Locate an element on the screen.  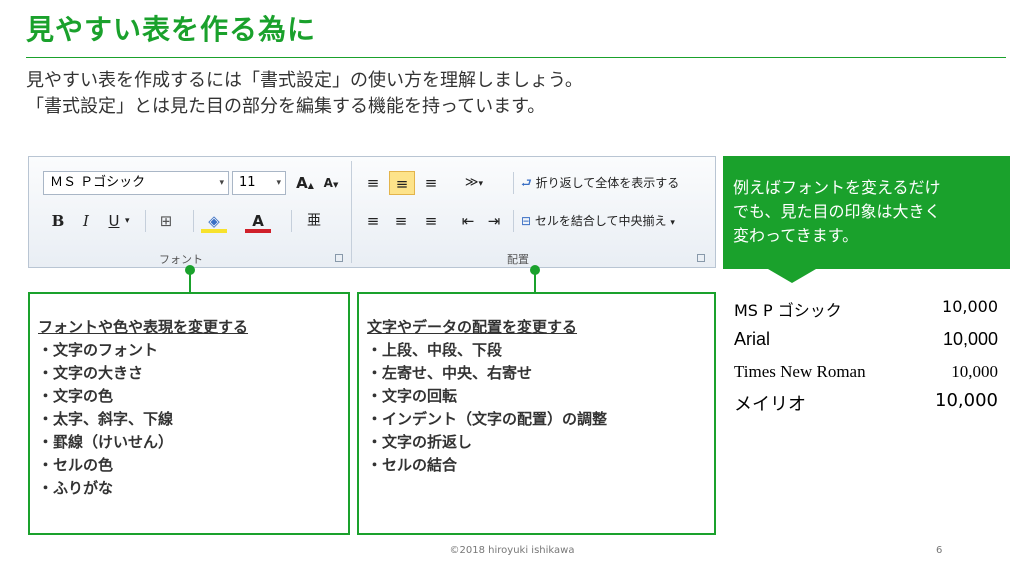
font-size-select: 11 ▾ is located at coordinates (259, 183).